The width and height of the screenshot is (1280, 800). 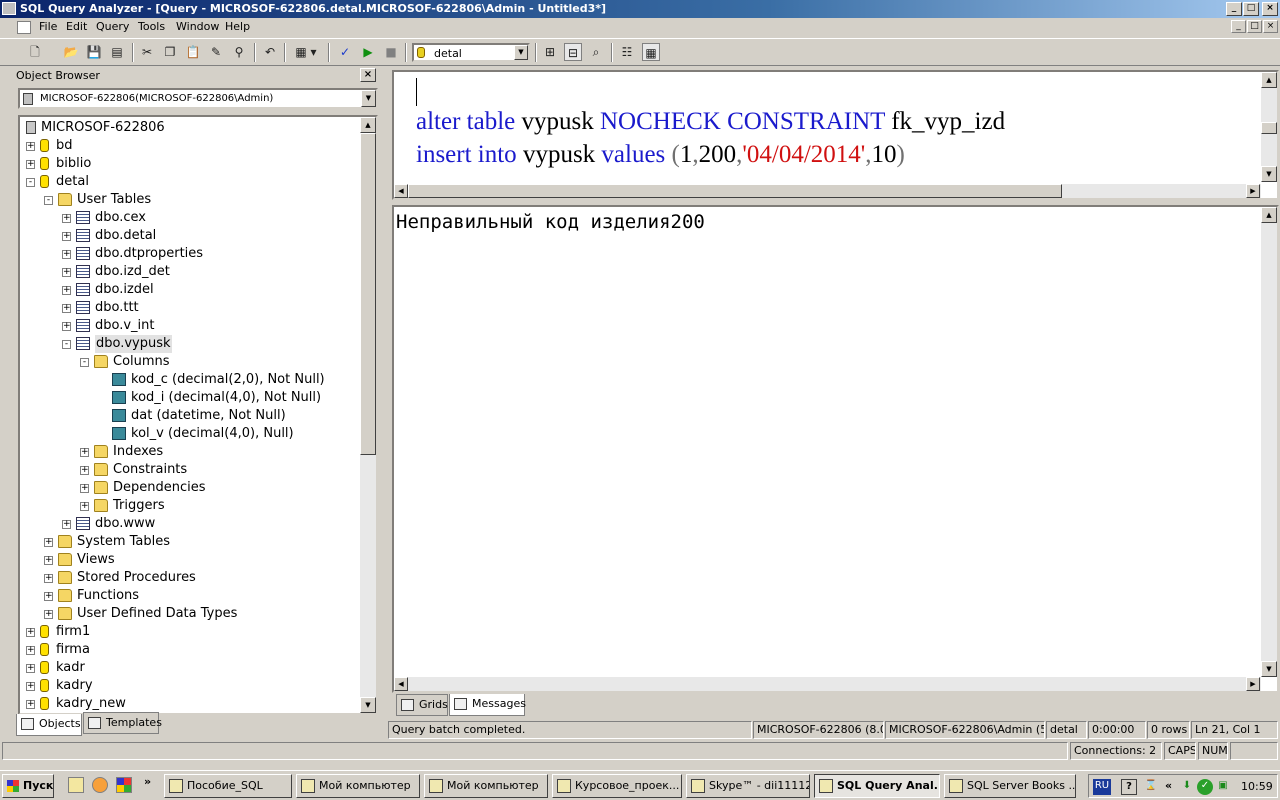 What do you see at coordinates (573, 52) in the screenshot?
I see `object-browser-icon: ⊟` at bounding box center [573, 52].